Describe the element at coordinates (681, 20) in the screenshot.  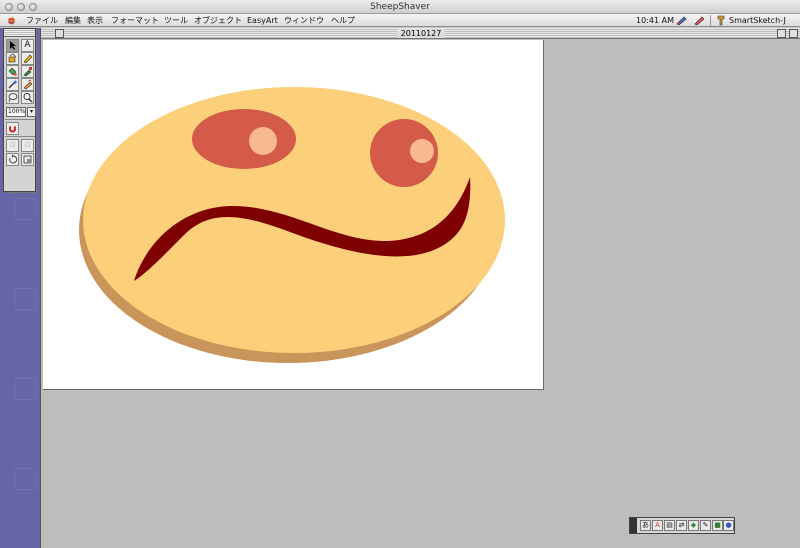
I see `pen-input-icon` at that location.